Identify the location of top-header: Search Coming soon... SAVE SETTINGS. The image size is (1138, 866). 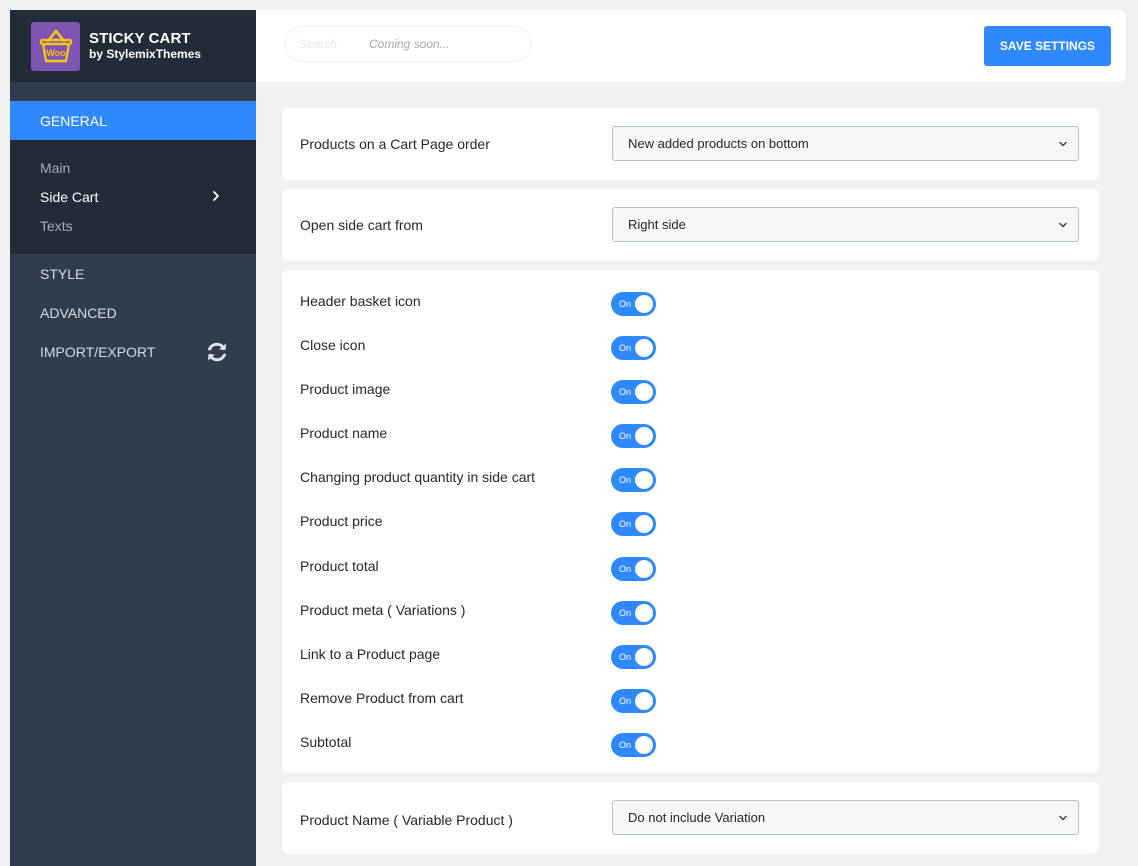
(691, 46).